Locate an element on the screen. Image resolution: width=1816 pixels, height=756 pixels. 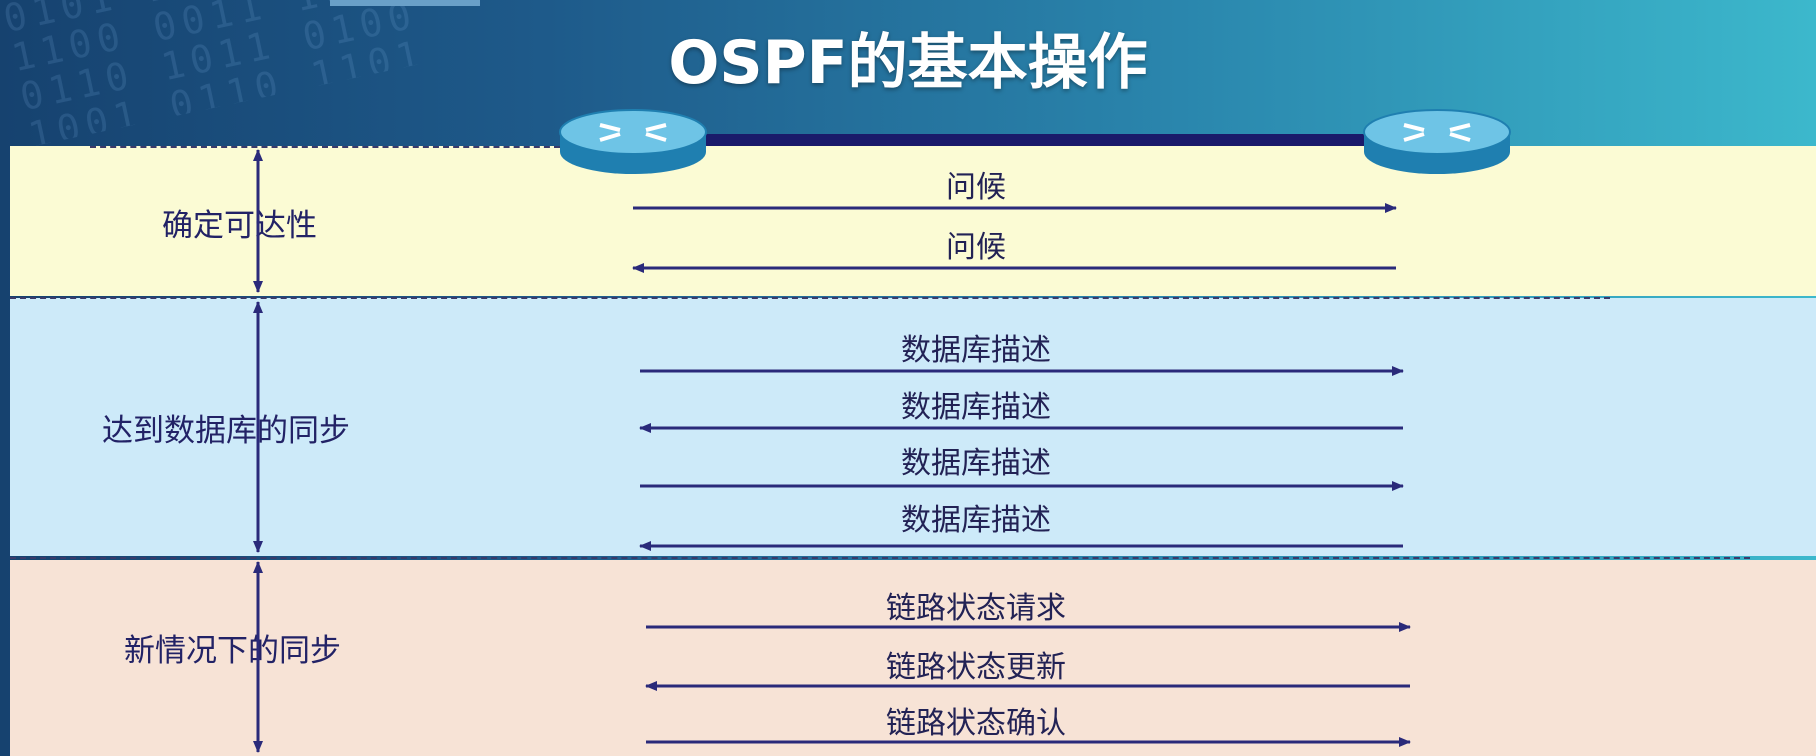
router-link is located at coordinates (1035, 140).